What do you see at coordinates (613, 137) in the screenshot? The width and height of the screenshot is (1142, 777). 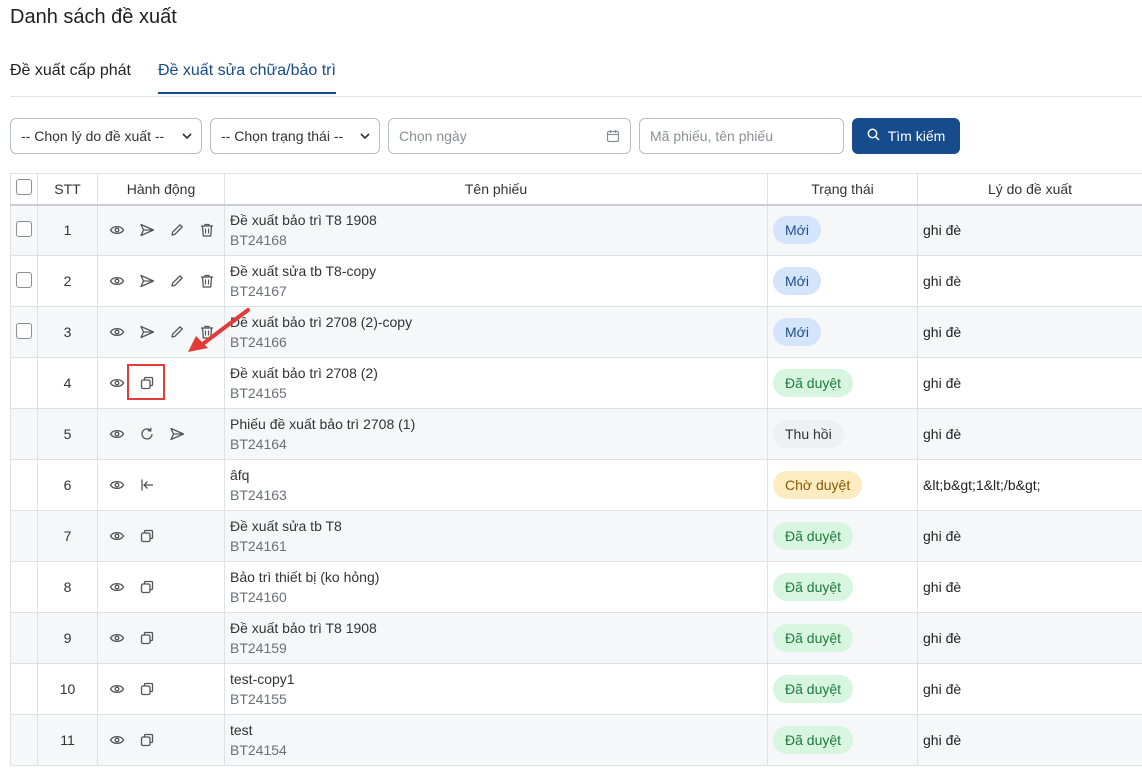 I see `calendar-icon` at bounding box center [613, 137].